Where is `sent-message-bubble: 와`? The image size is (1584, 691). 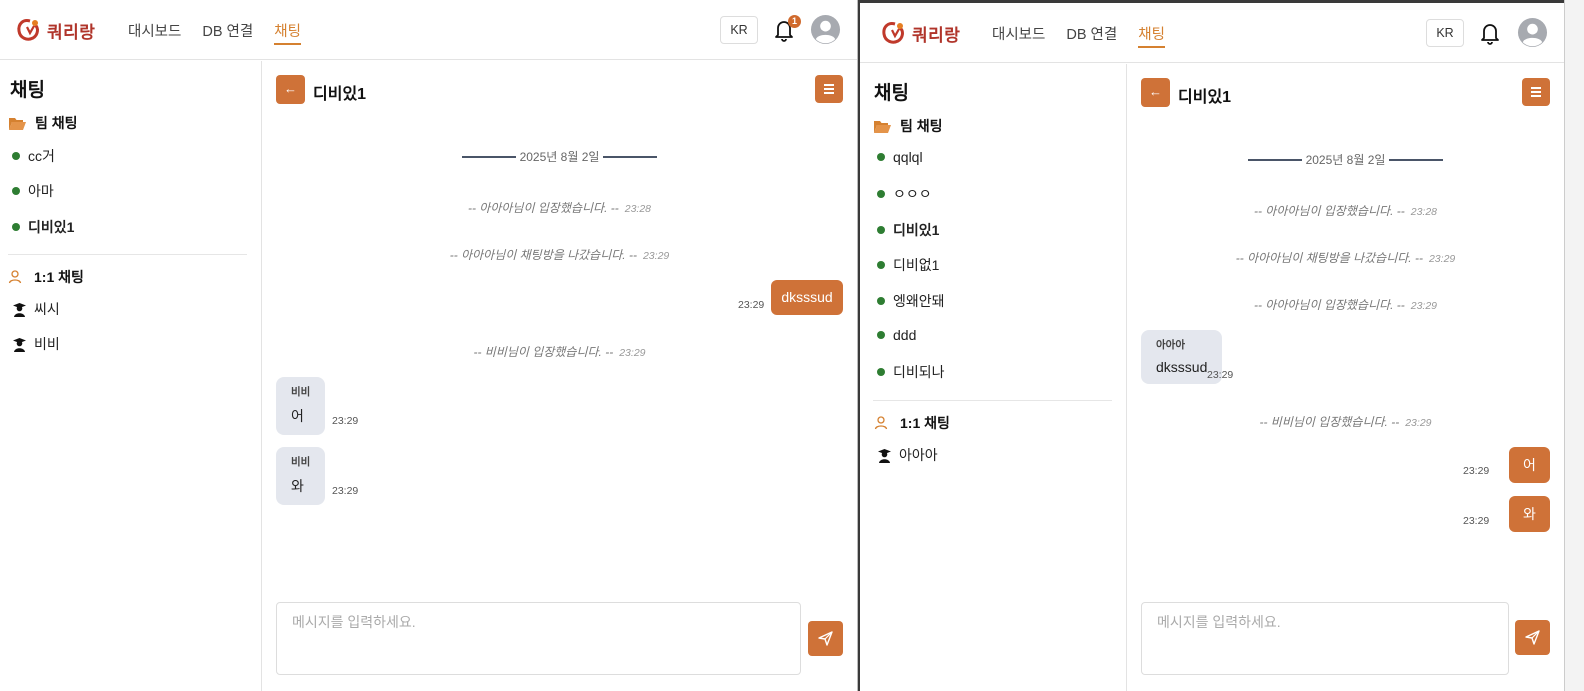
sent-message-bubble: 와 is located at coordinates (1529, 514).